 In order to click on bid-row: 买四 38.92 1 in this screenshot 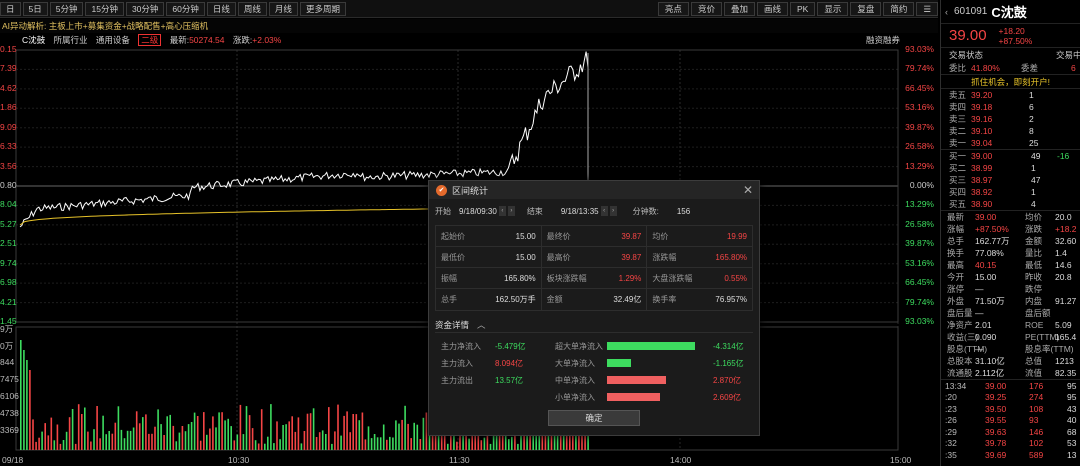, I will do `click(1010, 192)`.